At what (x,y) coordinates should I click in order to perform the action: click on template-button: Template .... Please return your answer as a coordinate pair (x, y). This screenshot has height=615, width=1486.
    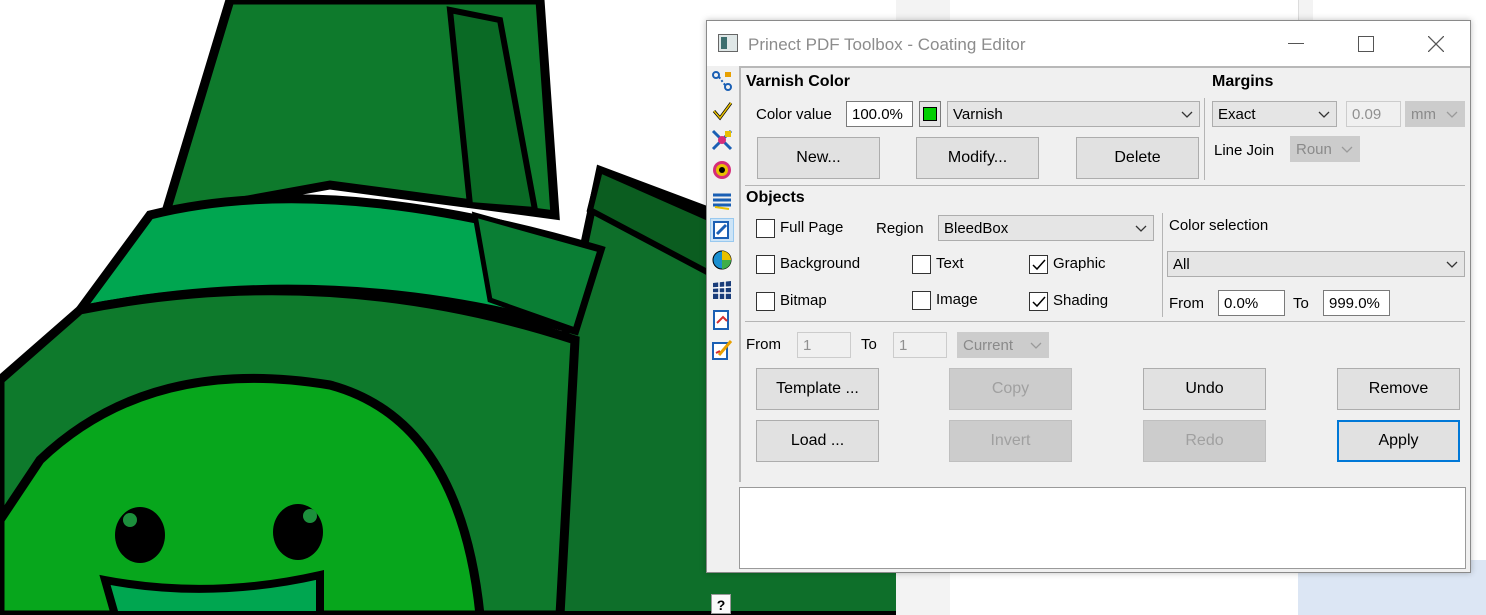
    Looking at the image, I should click on (817, 389).